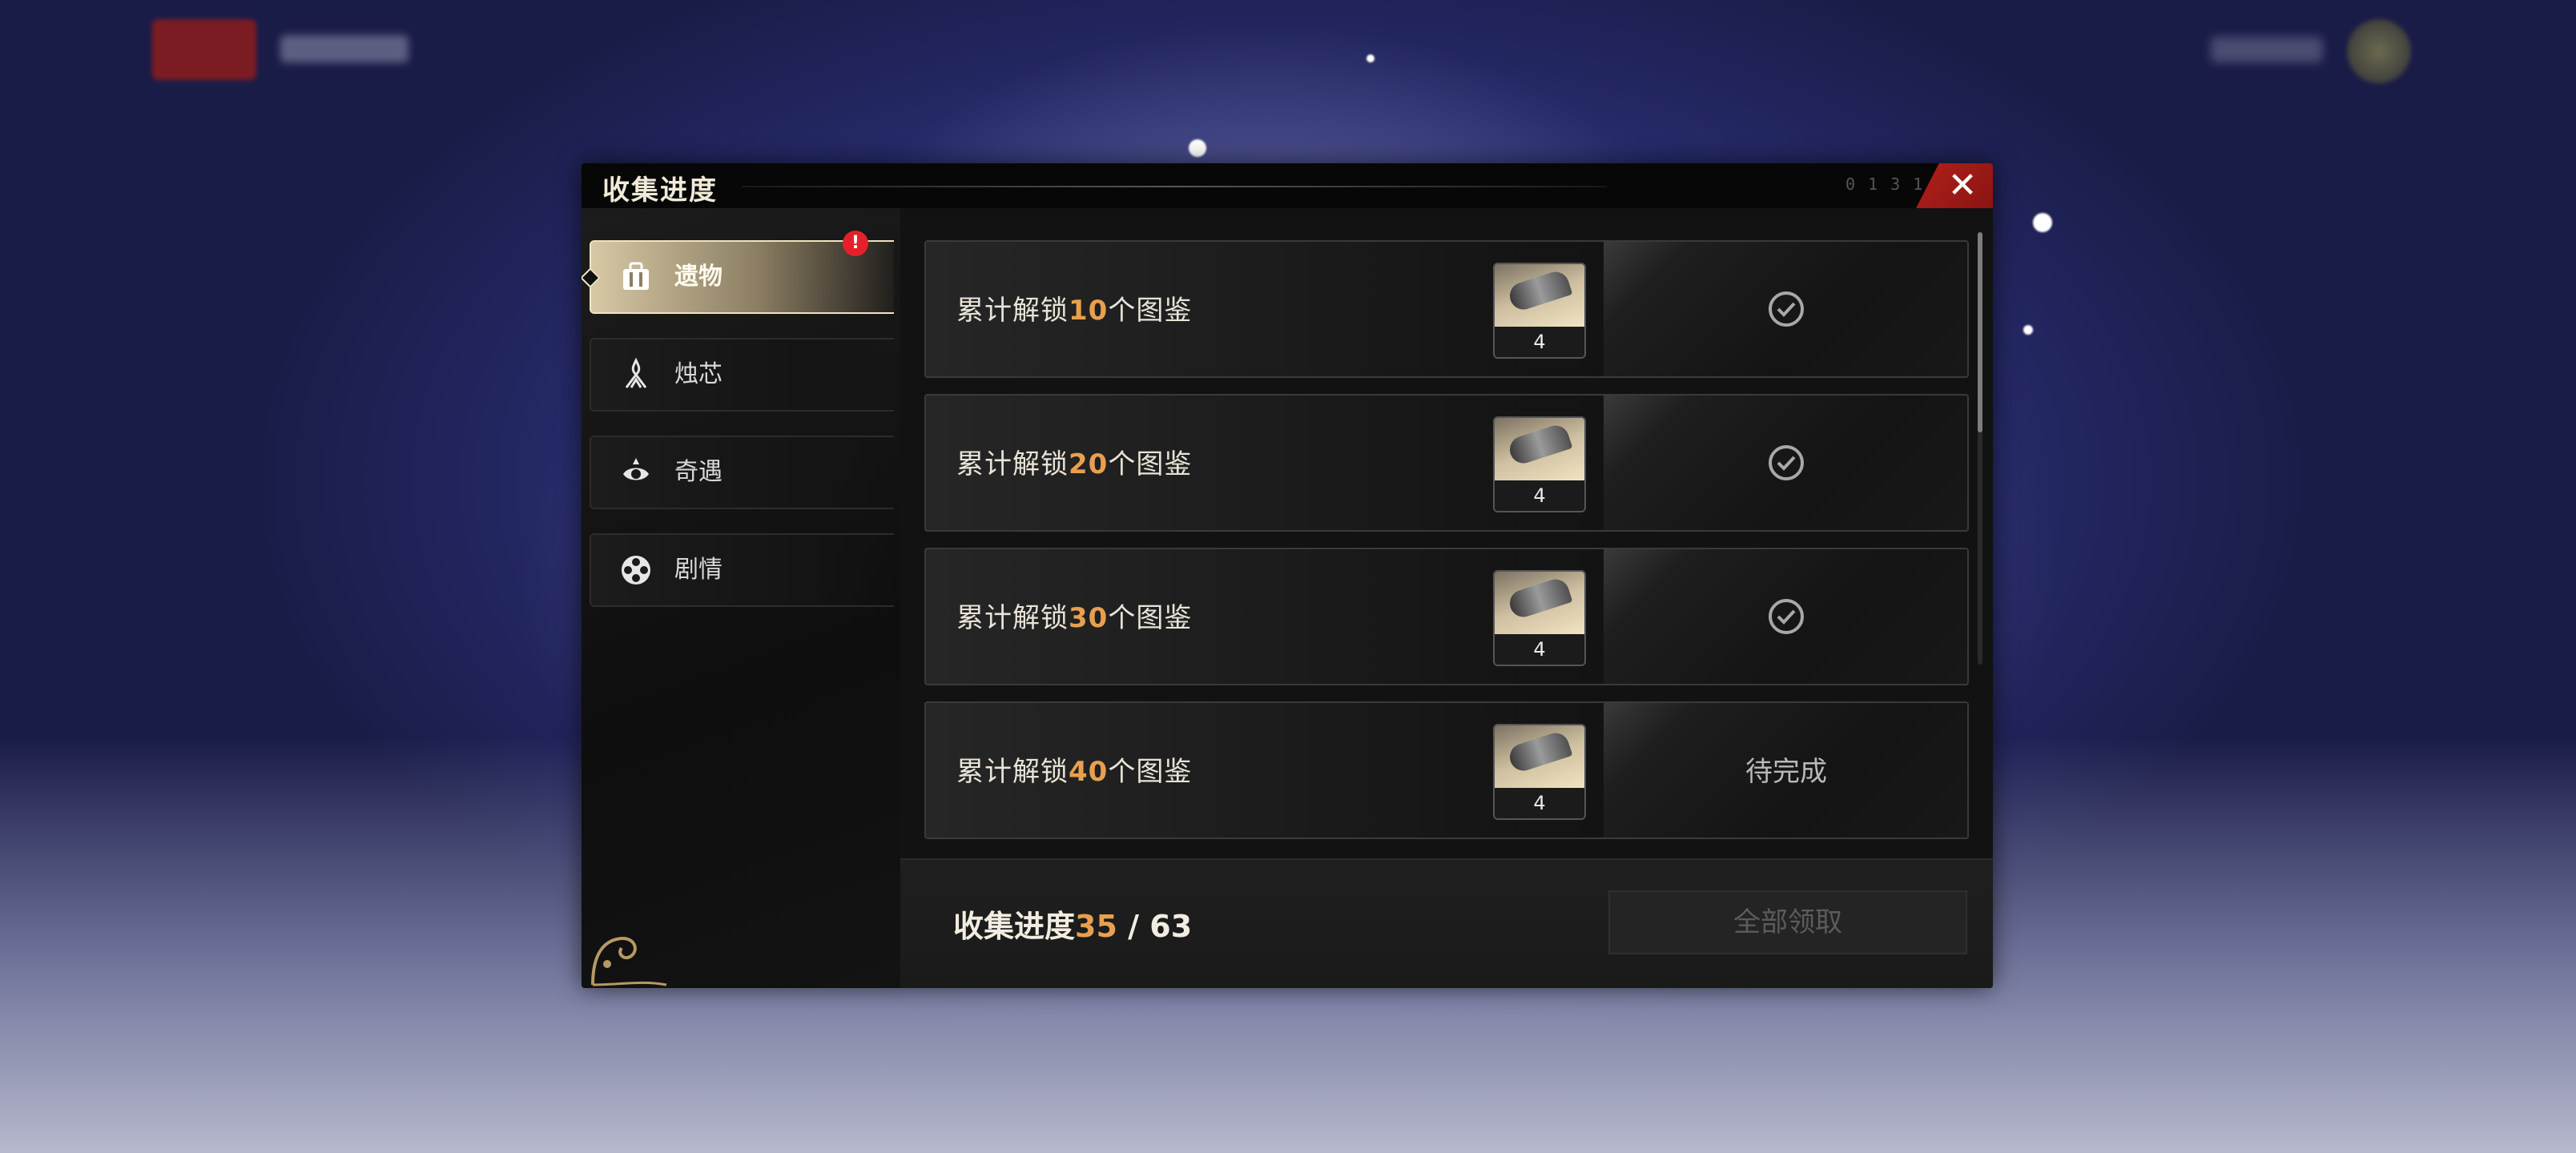 This screenshot has height=1153, width=2576. What do you see at coordinates (345, 49) in the screenshot?
I see `top-left-blurred-text` at bounding box center [345, 49].